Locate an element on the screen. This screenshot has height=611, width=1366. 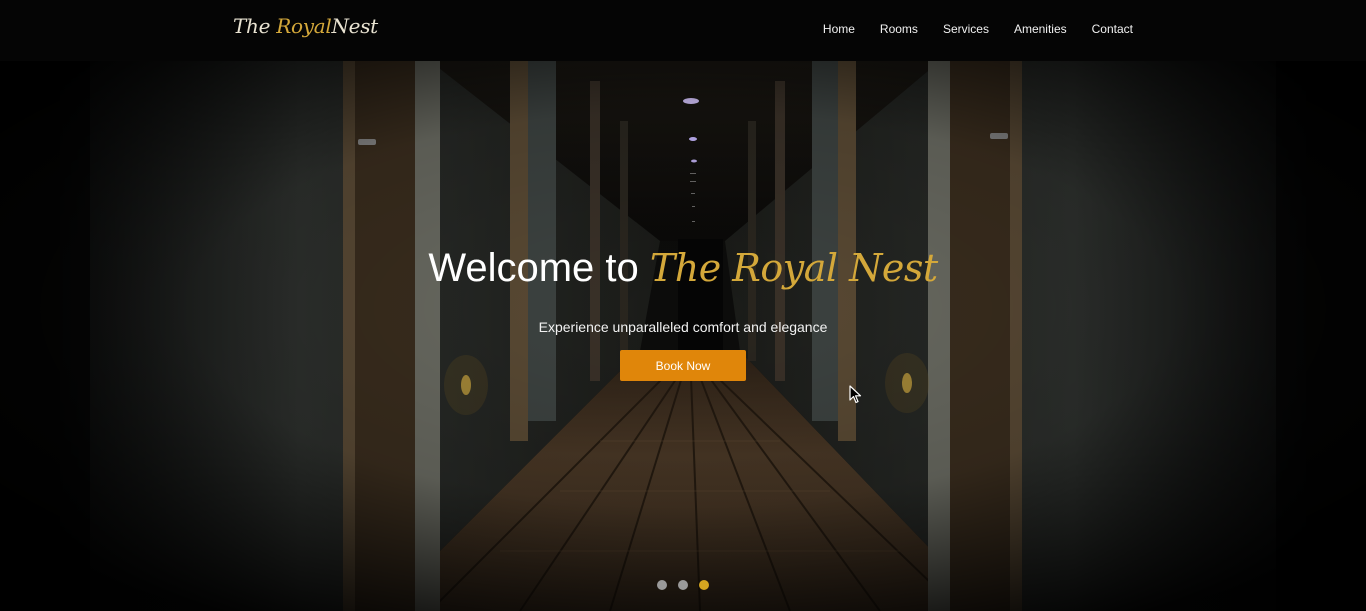
mouse-pointer-icon is located at coordinates (855, 394).